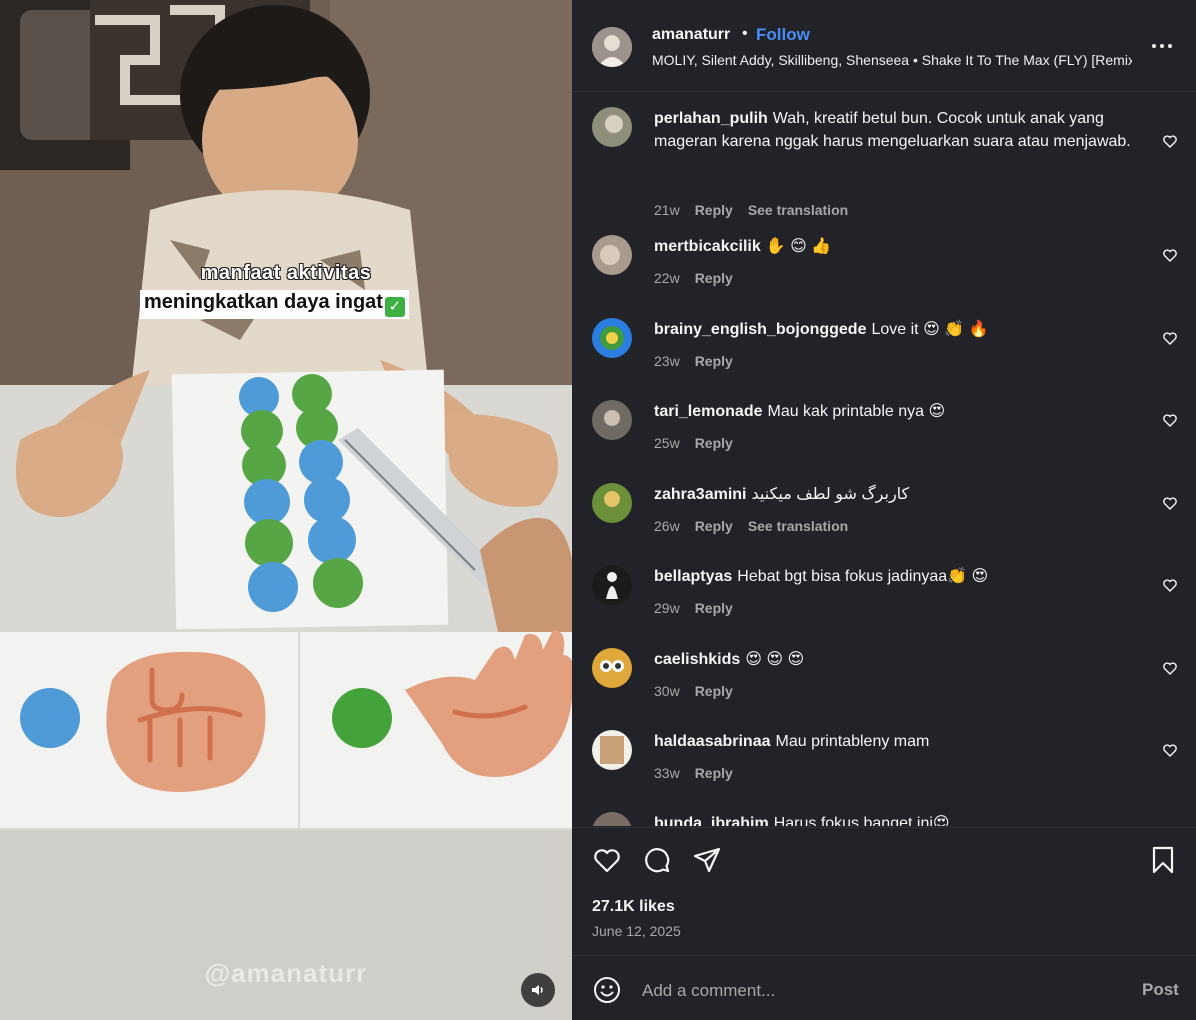 The image size is (1196, 1020). Describe the element at coordinates (775, 659) in the screenshot. I see `comment-text: 😍 😍 😍` at that location.